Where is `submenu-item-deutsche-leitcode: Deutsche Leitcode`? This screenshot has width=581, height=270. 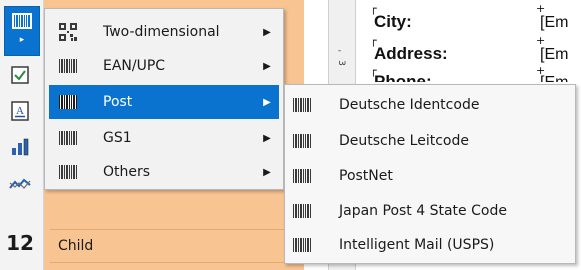 submenu-item-deutsche-leitcode: Deutsche Leitcode is located at coordinates (430, 141).